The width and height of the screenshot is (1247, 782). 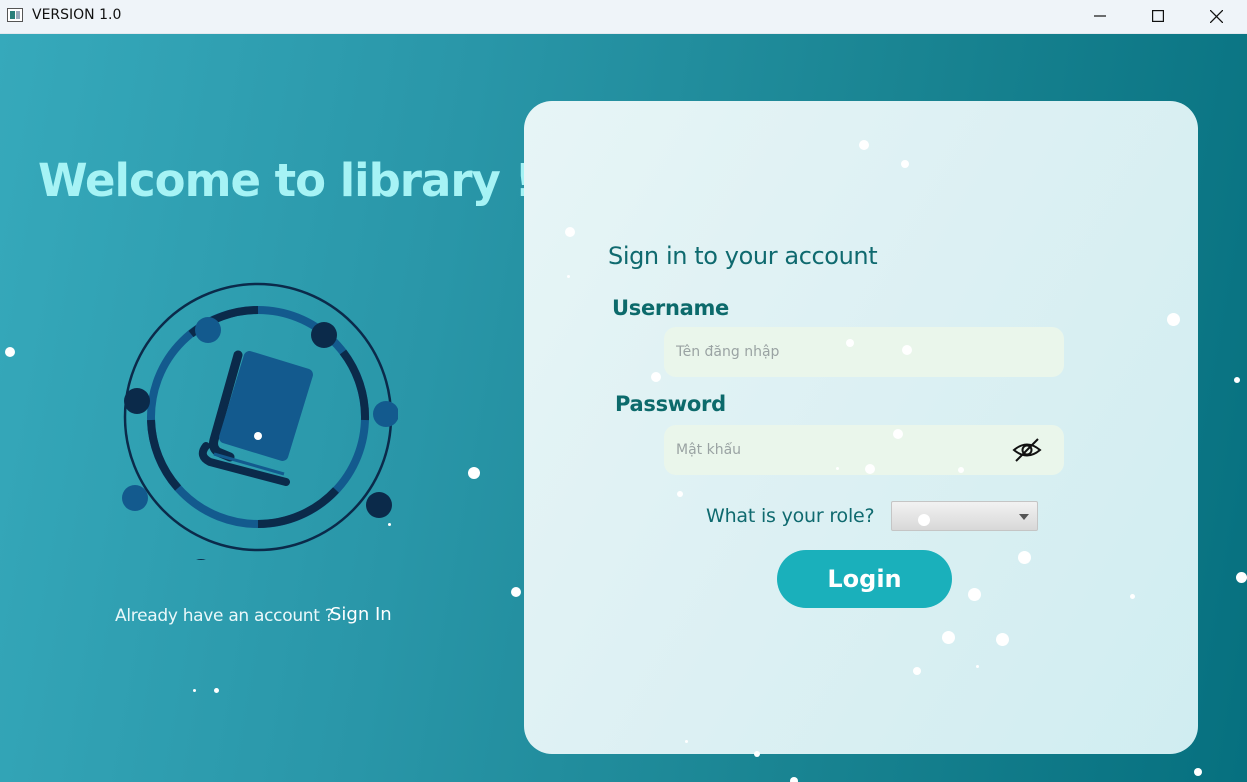 What do you see at coordinates (361, 614) in the screenshot?
I see `sign-in-link: Sign In` at bounding box center [361, 614].